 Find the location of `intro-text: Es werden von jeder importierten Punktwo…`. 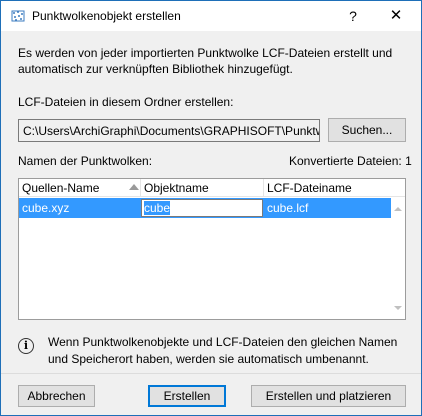

intro-text: Es werden von jeder importierten Punktwo… is located at coordinates (205, 61).